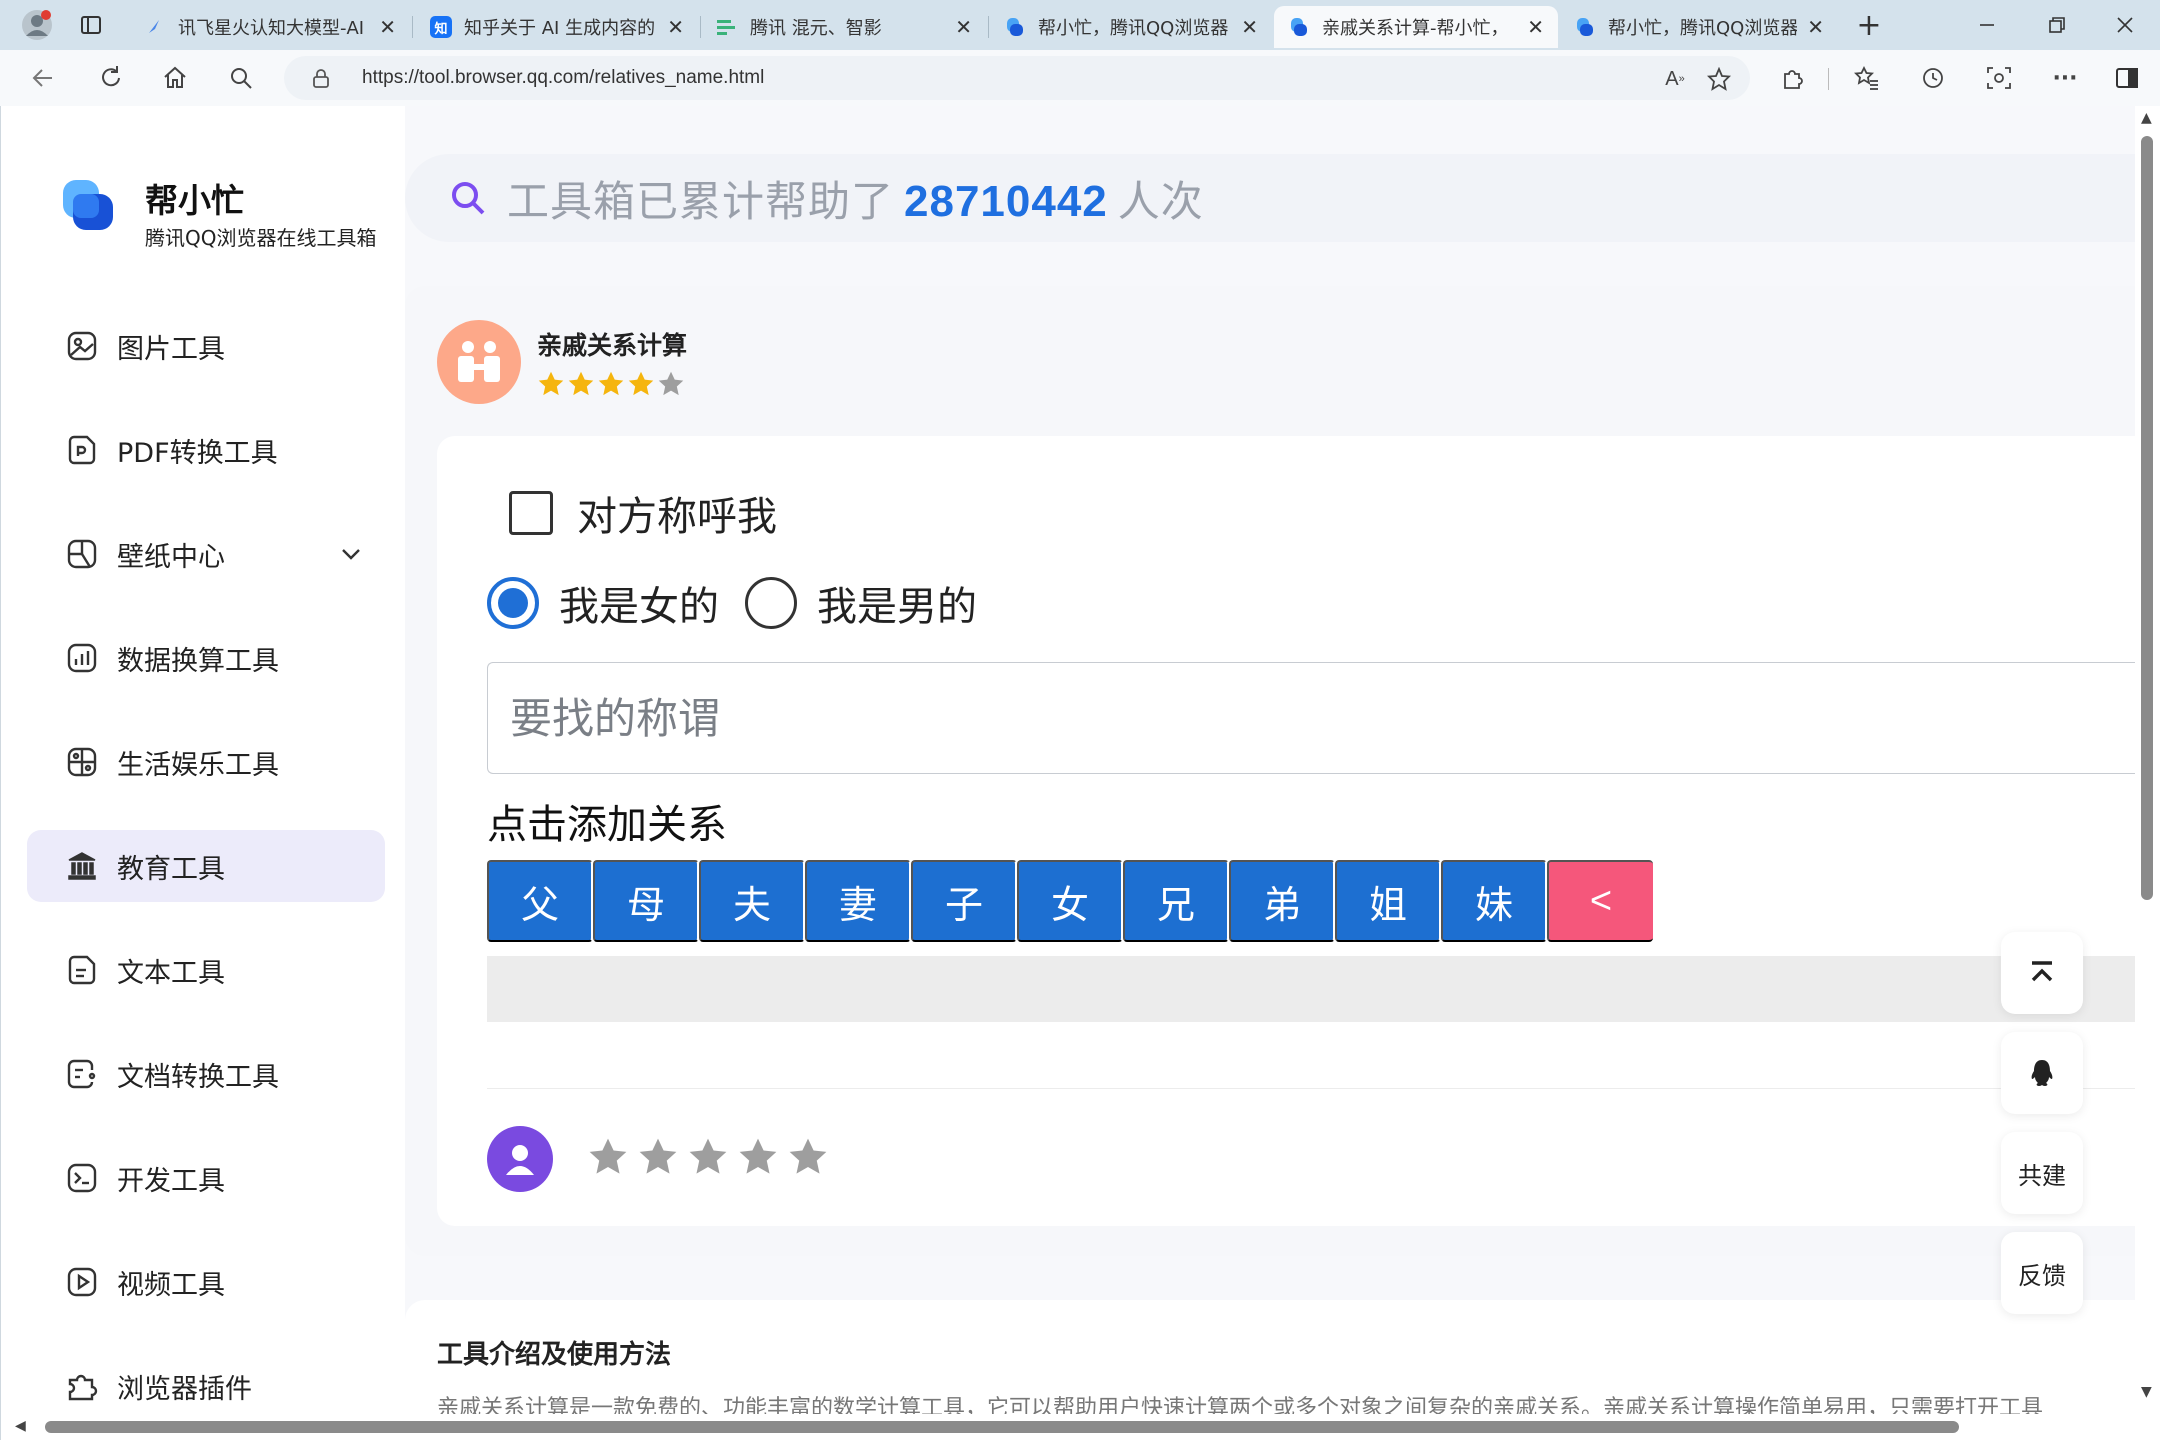  What do you see at coordinates (1600, 901) in the screenshot?
I see `backspace-button: <` at bounding box center [1600, 901].